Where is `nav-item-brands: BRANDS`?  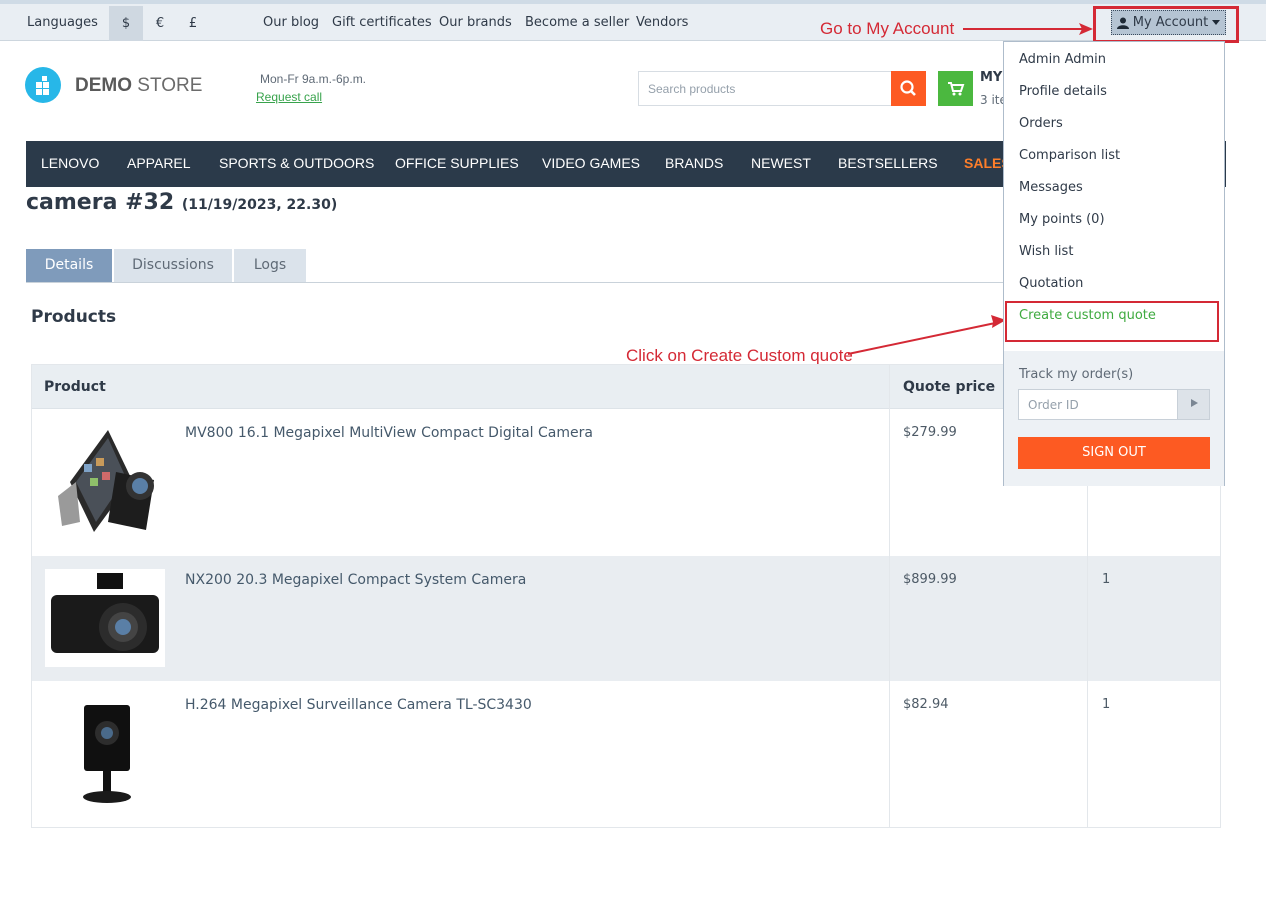
nav-item-brands: BRANDS is located at coordinates (694, 163).